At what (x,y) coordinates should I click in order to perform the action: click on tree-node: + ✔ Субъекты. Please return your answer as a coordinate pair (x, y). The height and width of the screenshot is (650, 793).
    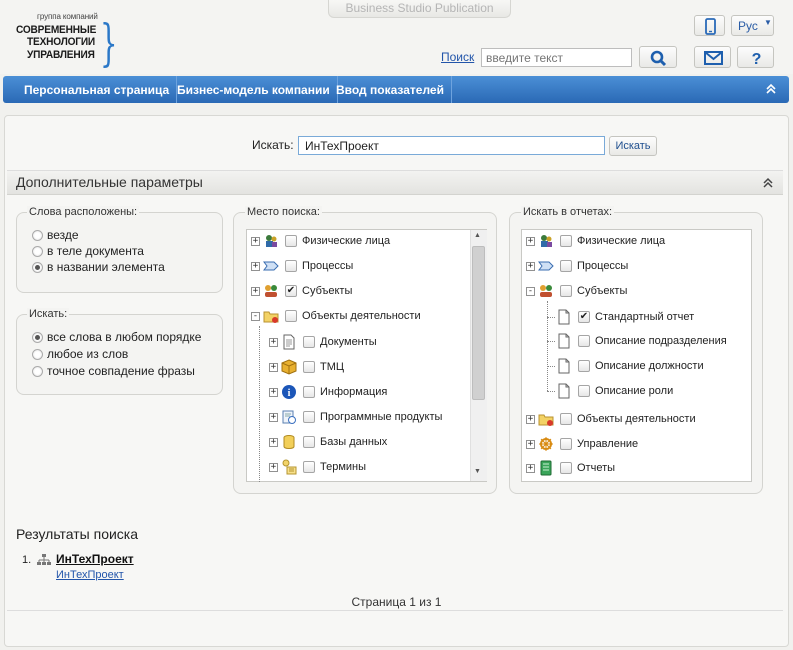
    Looking at the image, I should click on (301, 291).